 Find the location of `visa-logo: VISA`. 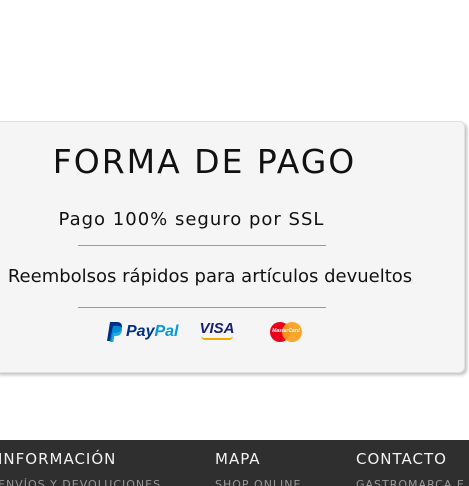

visa-logo: VISA is located at coordinates (217, 330).